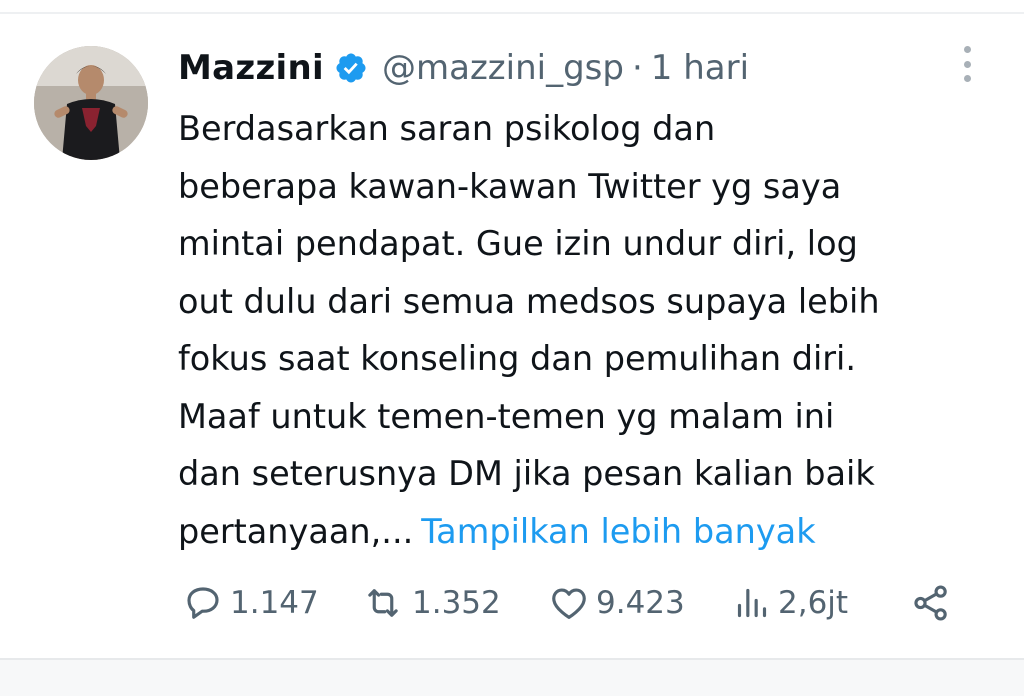 Image resolution: width=1024 pixels, height=696 pixels. I want to click on share-button, so click(931, 603).